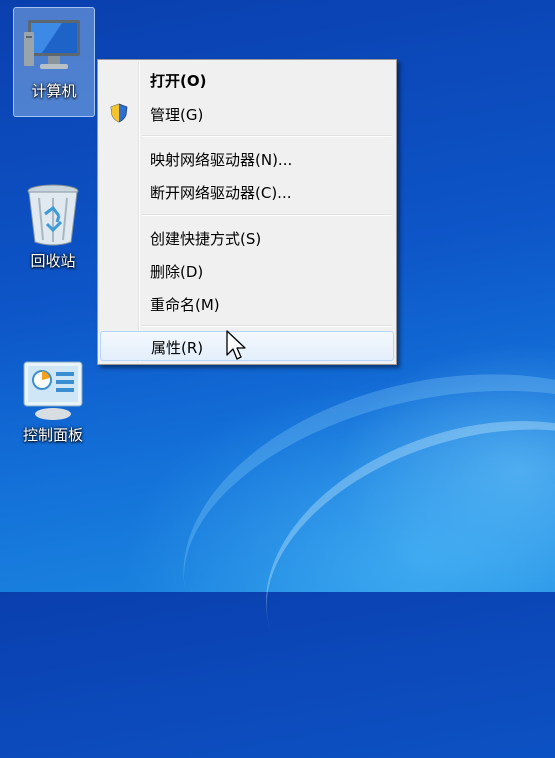  I want to click on computer-icon, so click(52, 44).